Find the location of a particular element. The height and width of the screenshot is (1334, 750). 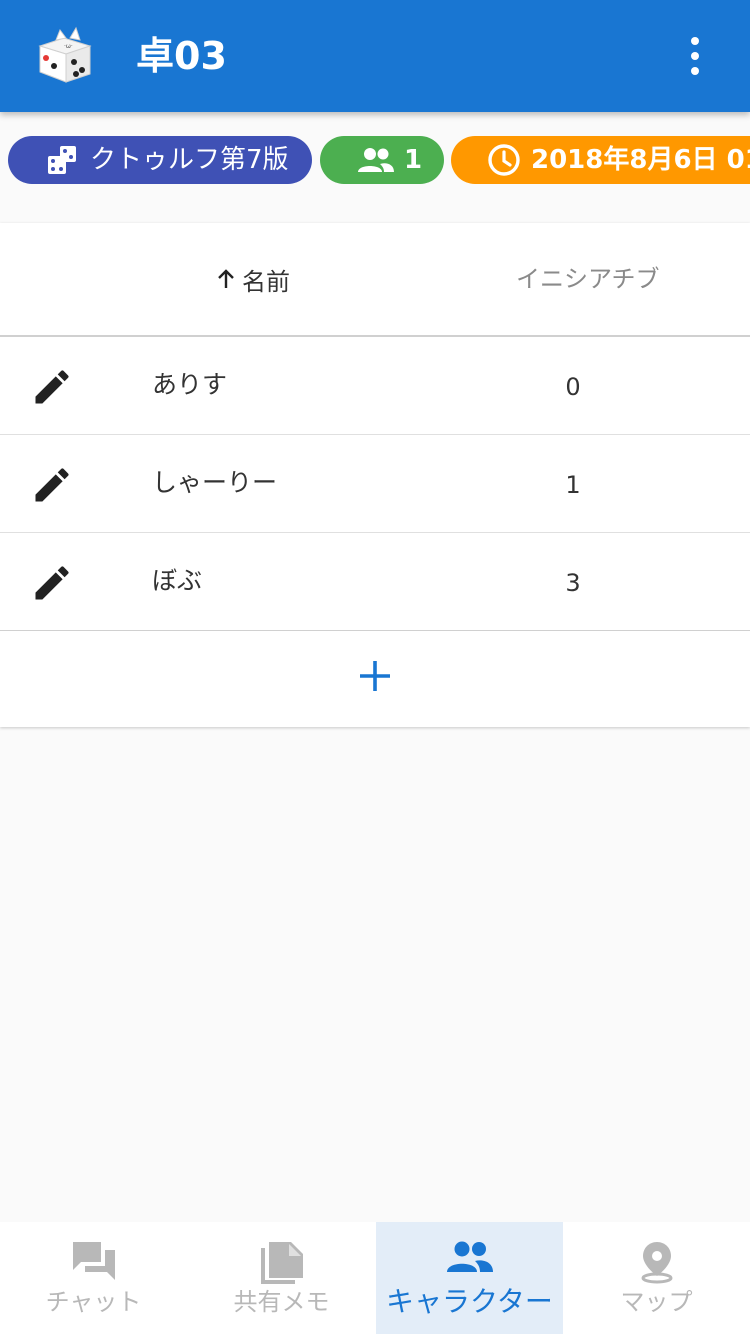

users-chip: 1 is located at coordinates (382, 160).